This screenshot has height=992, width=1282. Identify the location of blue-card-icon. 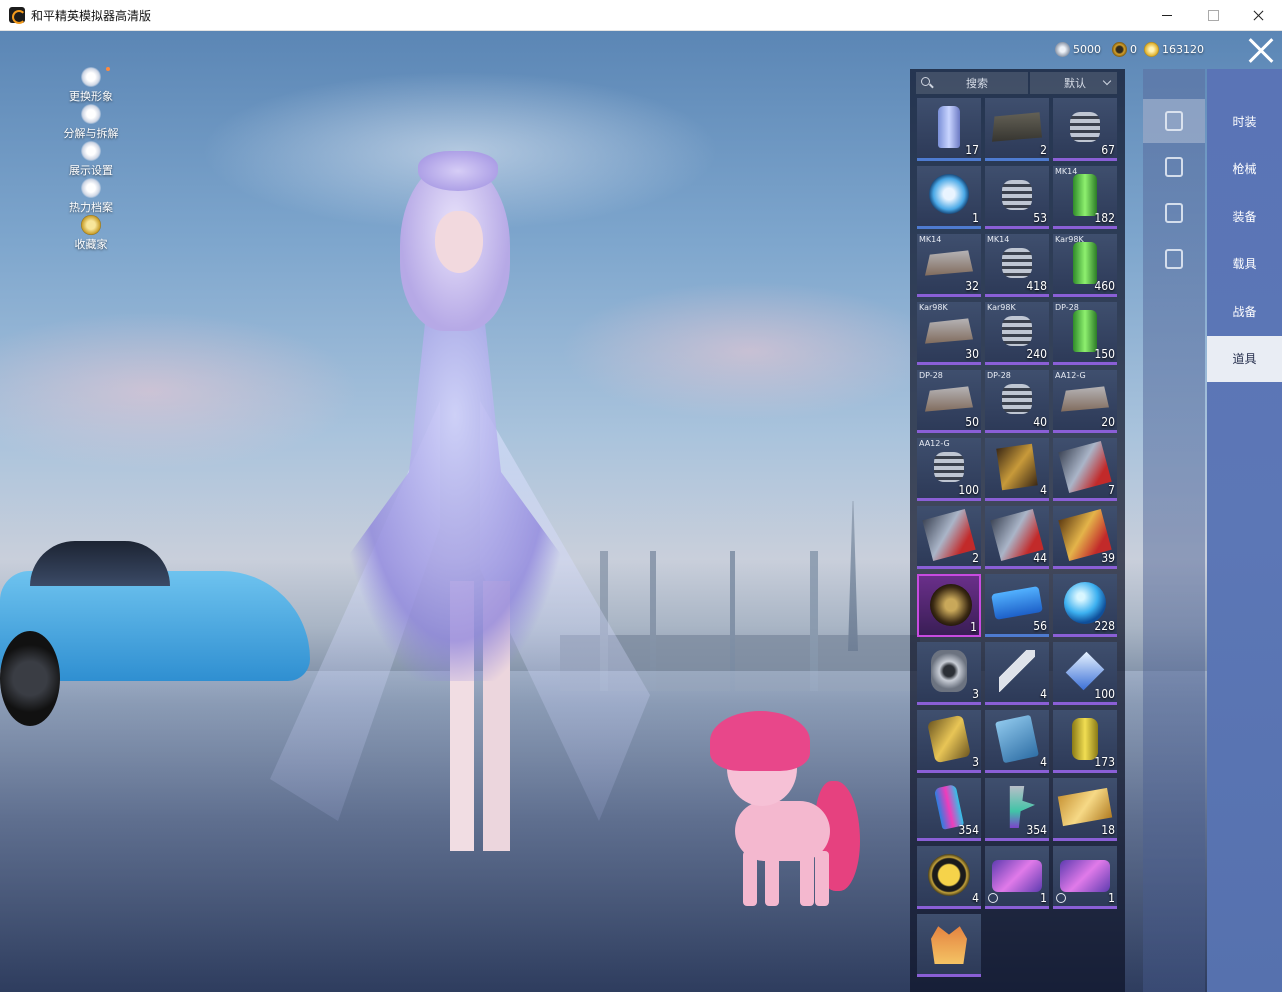
(1017, 739).